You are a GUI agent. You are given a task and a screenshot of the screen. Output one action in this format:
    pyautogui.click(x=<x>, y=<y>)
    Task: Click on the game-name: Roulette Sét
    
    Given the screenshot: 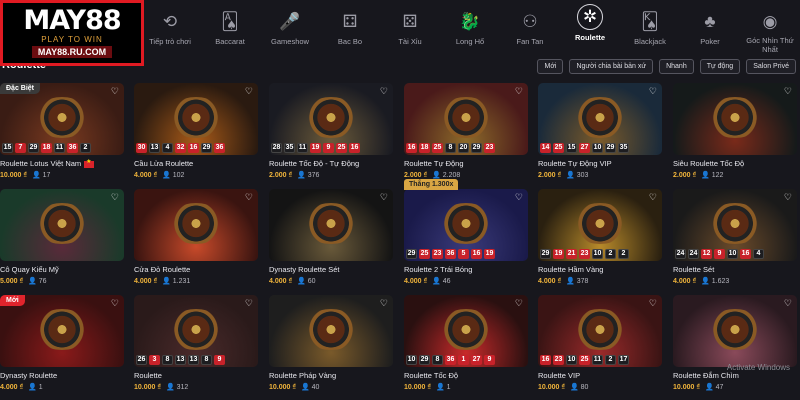 What is the action you would take?
    pyautogui.click(x=735, y=269)
    